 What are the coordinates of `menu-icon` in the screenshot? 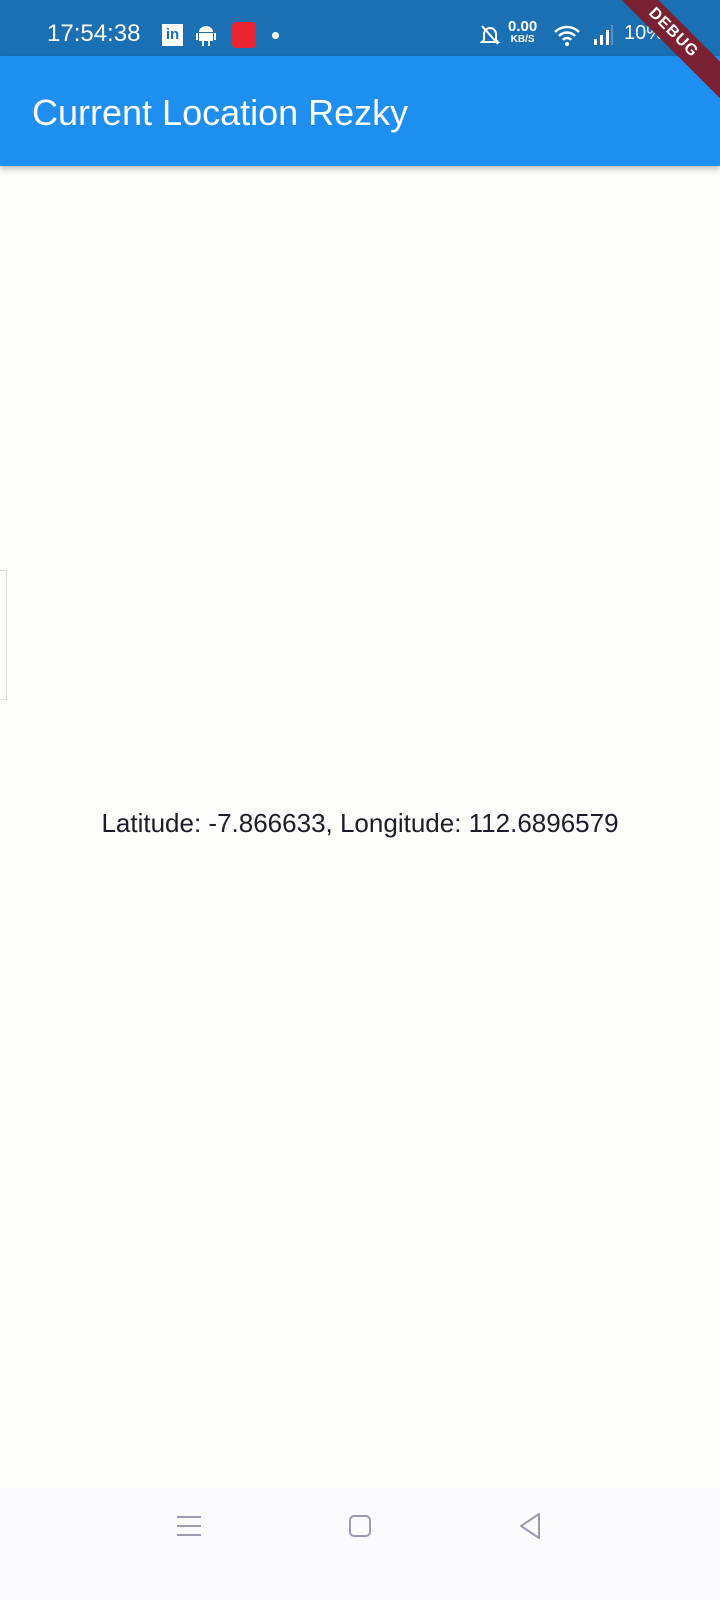 It's located at (189, 1526).